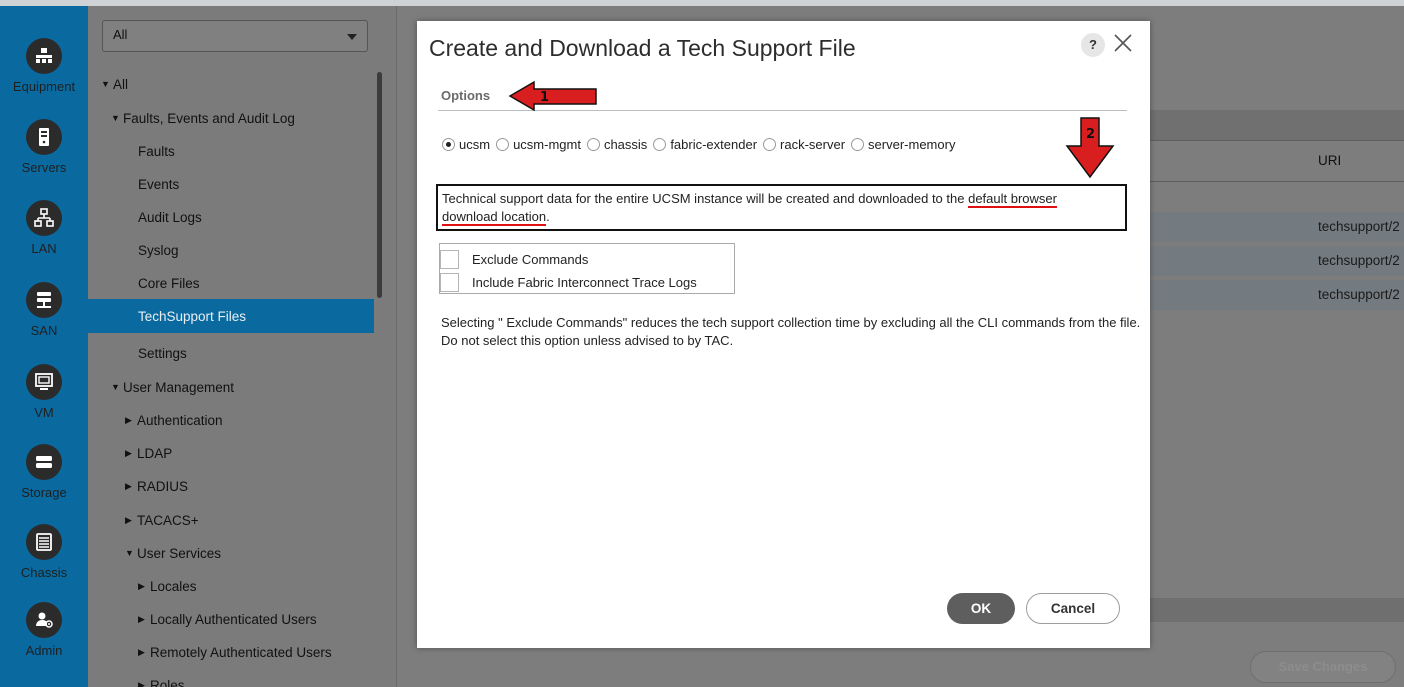 The height and width of the screenshot is (687, 1404). Describe the element at coordinates (44, 248) in the screenshot. I see `rail-label: LAN` at that location.